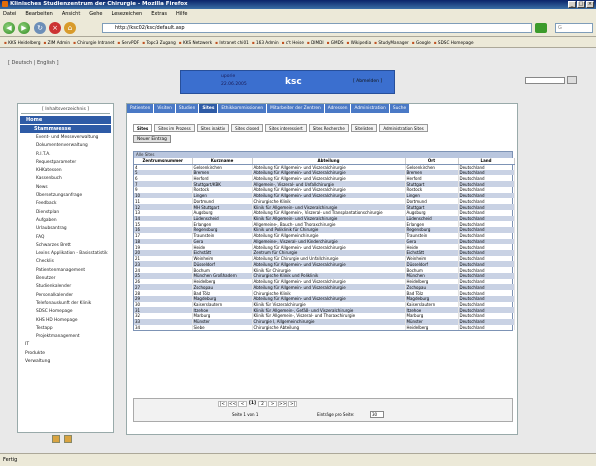  What do you see at coordinates (65, 213) in the screenshot?
I see `sidebar-item: Dienstplan` at bounding box center [65, 213].